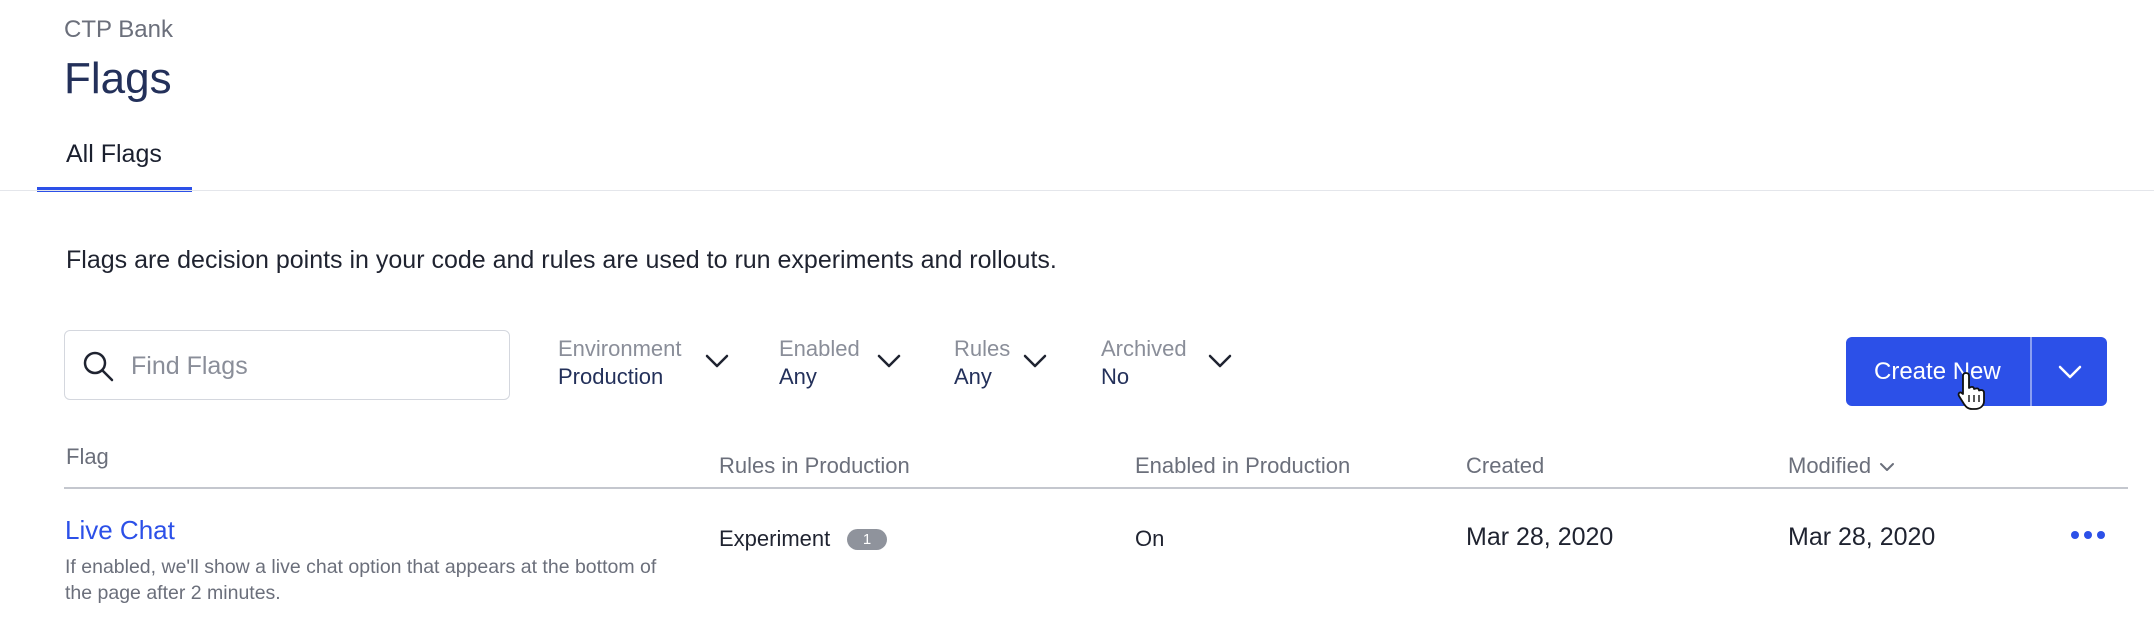  What do you see at coordinates (798, 376) in the screenshot?
I see `filter-enabled-value: Any` at bounding box center [798, 376].